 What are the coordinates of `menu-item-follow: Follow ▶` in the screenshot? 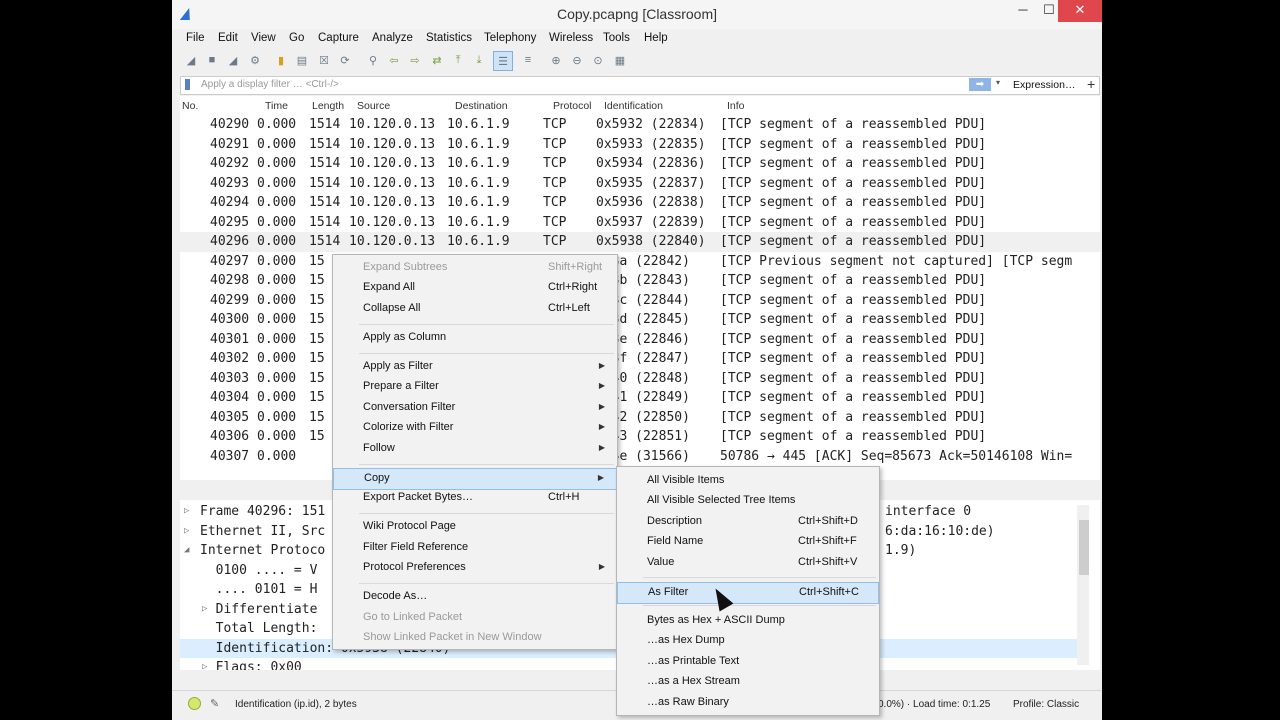 It's located at (475, 449).